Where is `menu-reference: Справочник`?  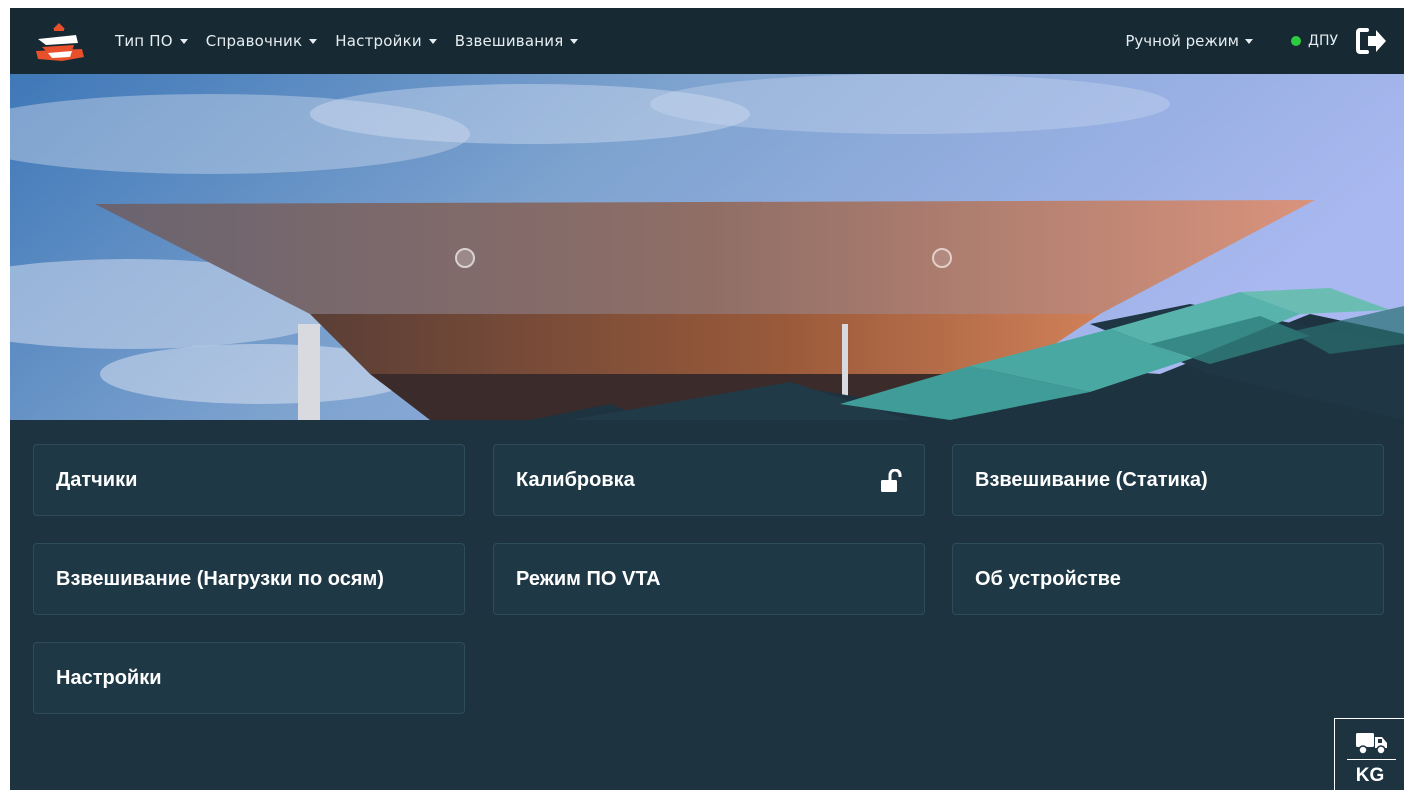
menu-reference: Справочник is located at coordinates (262, 41).